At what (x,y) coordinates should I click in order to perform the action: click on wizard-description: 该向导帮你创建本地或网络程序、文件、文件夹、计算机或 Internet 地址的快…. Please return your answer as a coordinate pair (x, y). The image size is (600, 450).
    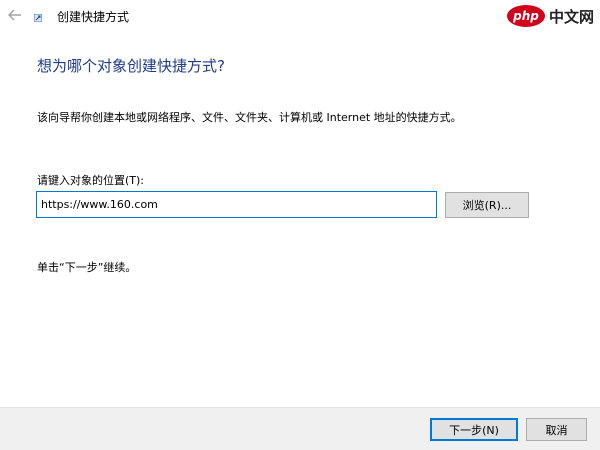
    Looking at the image, I should click on (249, 117).